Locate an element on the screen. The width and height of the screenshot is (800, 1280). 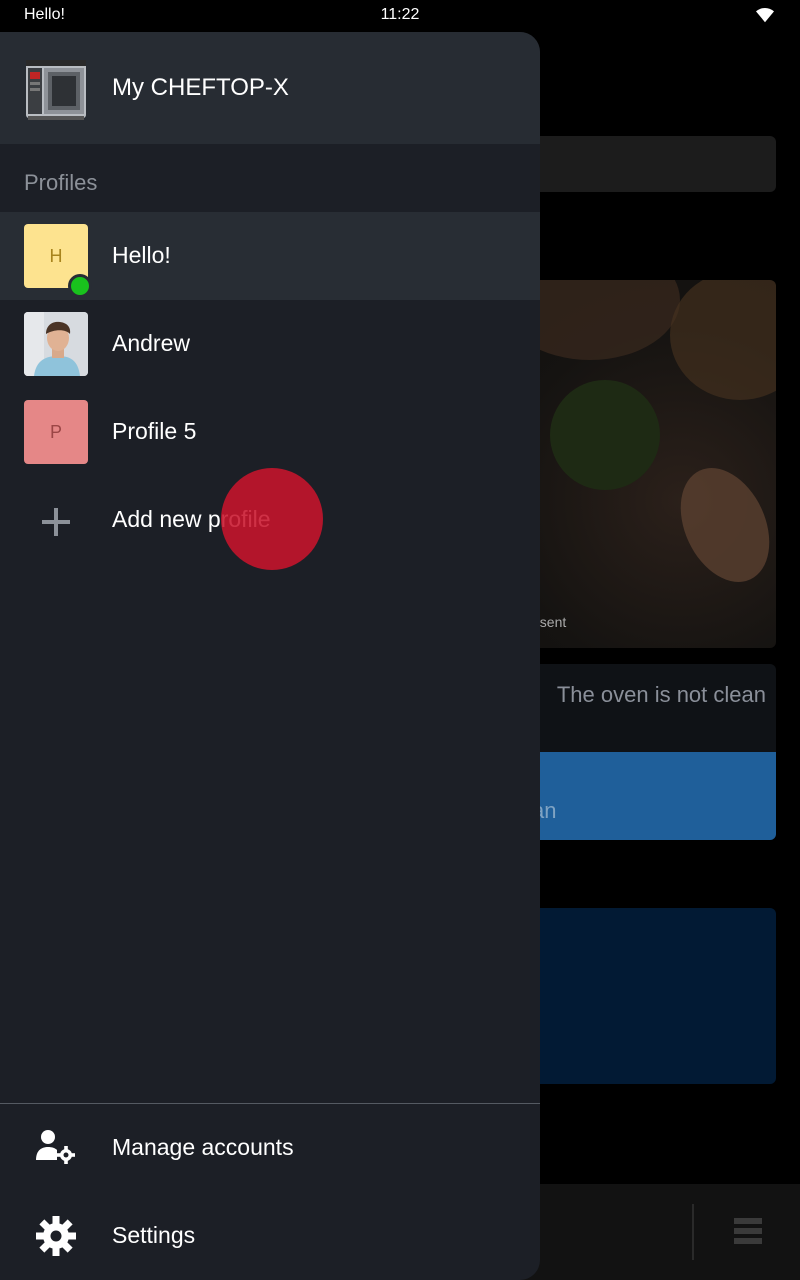
manage-accounts-label: Manage accounts is located at coordinates (203, 1147).